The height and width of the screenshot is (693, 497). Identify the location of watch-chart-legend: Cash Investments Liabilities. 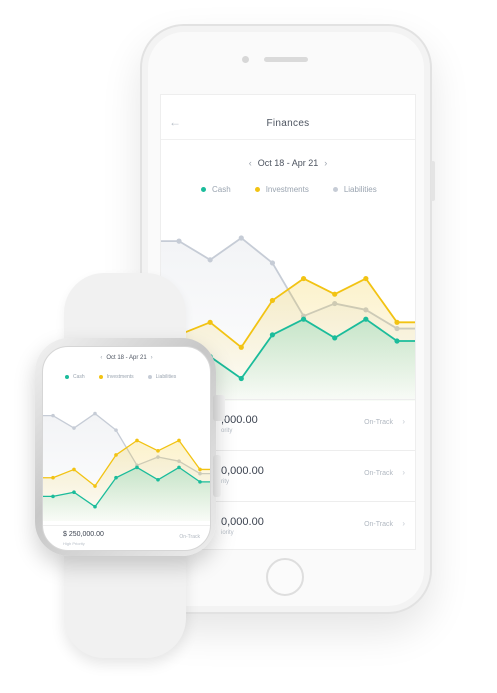
(127, 377).